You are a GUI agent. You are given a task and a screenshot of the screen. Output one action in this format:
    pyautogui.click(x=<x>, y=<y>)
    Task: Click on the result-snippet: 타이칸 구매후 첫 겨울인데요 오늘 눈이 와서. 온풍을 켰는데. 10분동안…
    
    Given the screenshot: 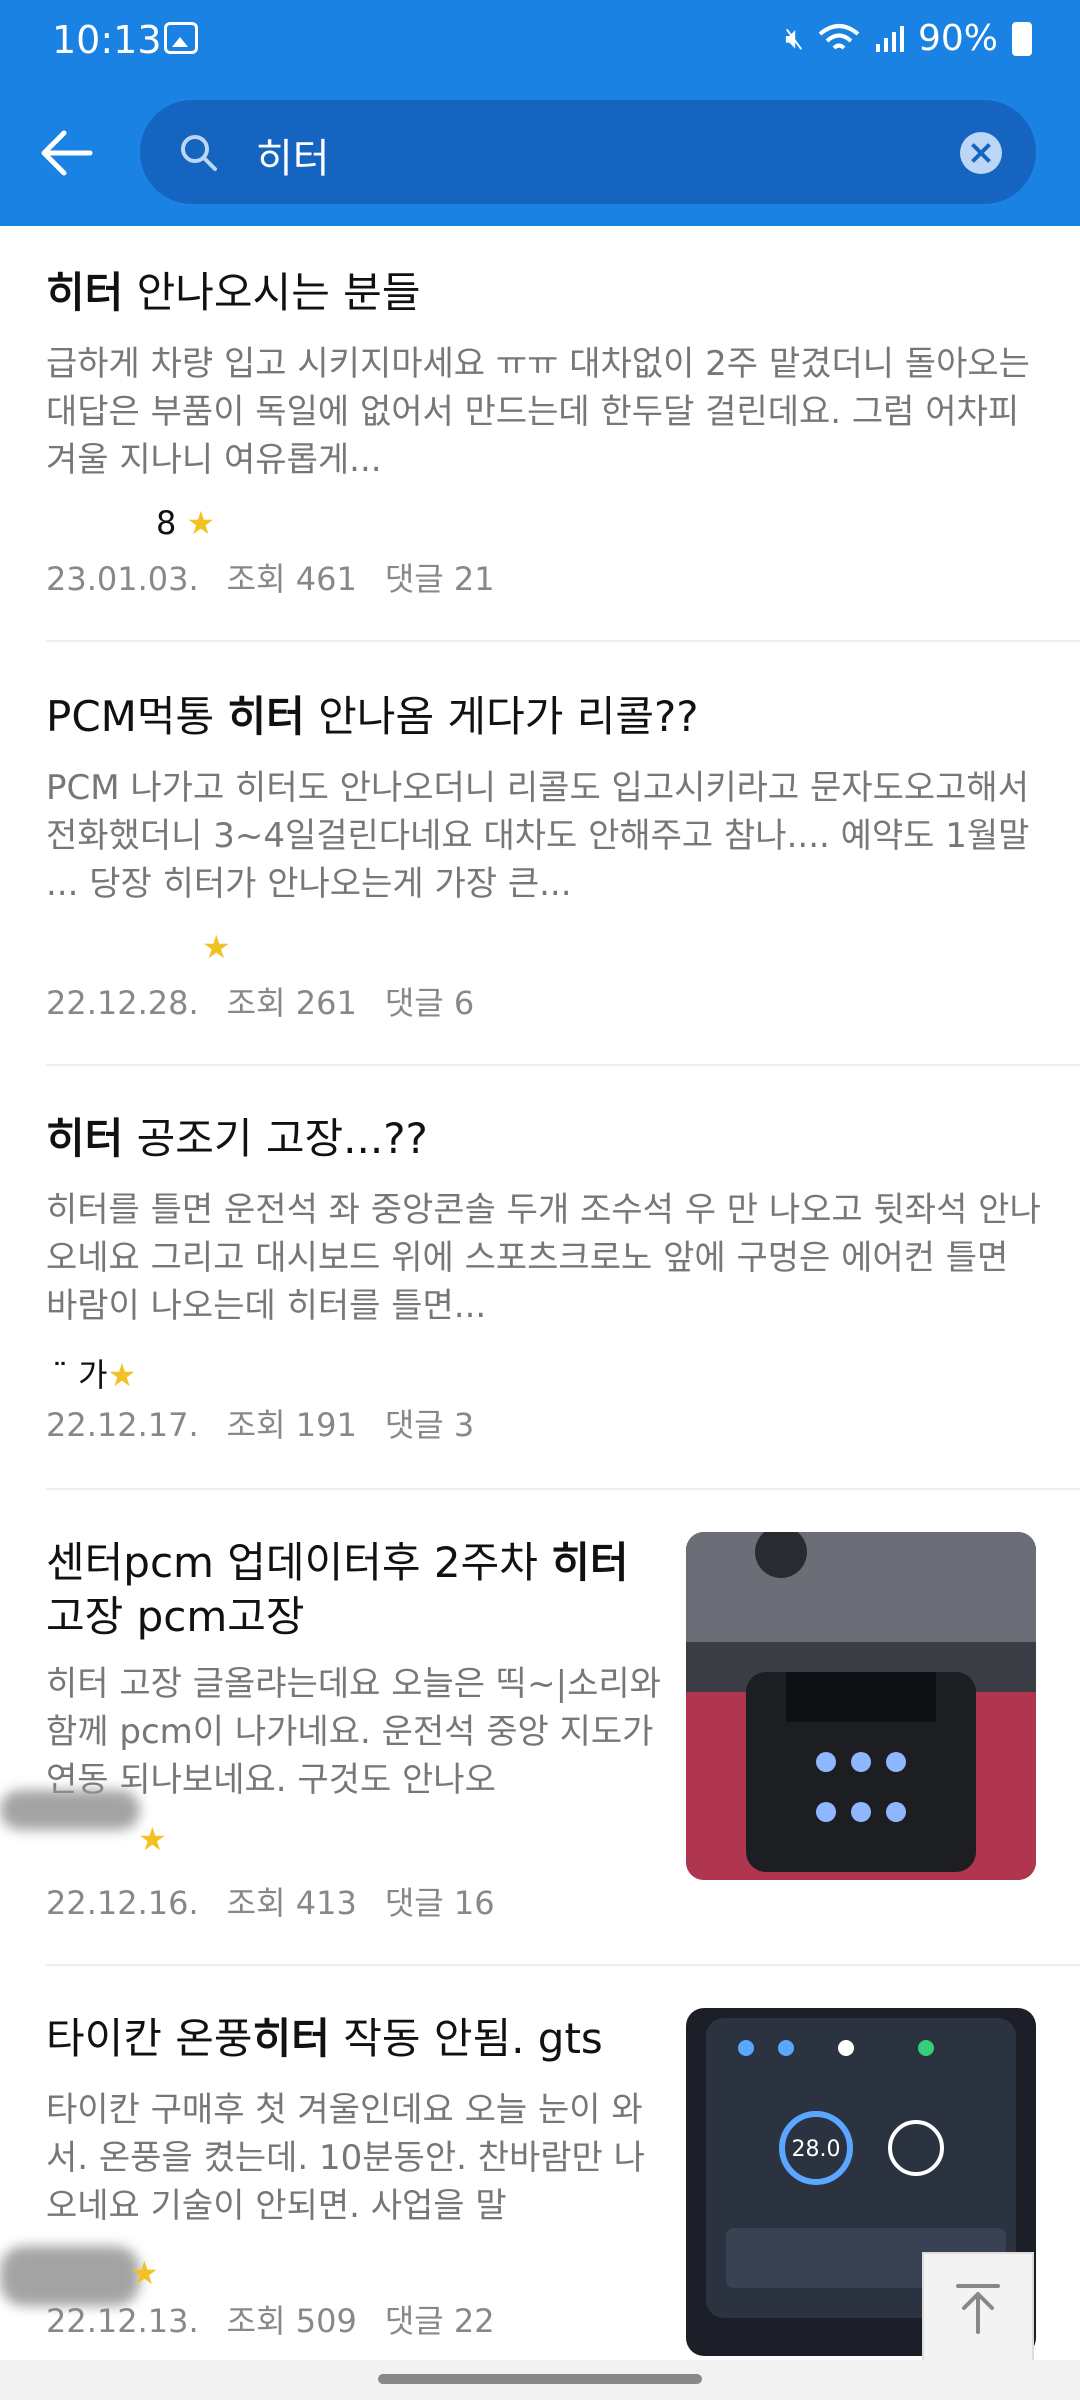 What is the action you would take?
    pyautogui.click(x=345, y=2158)
    